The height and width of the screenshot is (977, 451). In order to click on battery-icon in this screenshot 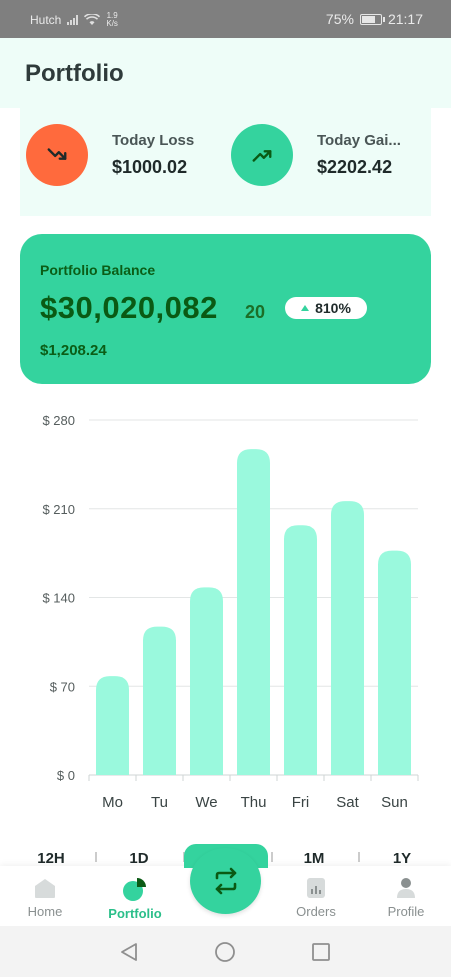, I will do `click(372, 19)`.